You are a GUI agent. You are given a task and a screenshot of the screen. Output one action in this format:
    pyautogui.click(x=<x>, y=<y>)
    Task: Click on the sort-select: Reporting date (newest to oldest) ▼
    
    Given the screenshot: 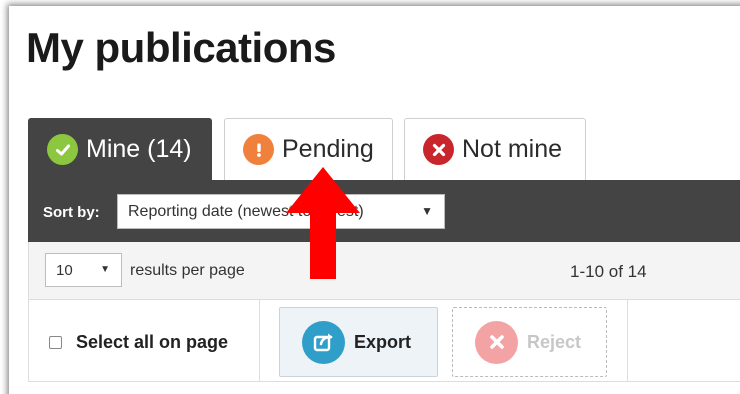 What is the action you would take?
    pyautogui.click(x=281, y=211)
    